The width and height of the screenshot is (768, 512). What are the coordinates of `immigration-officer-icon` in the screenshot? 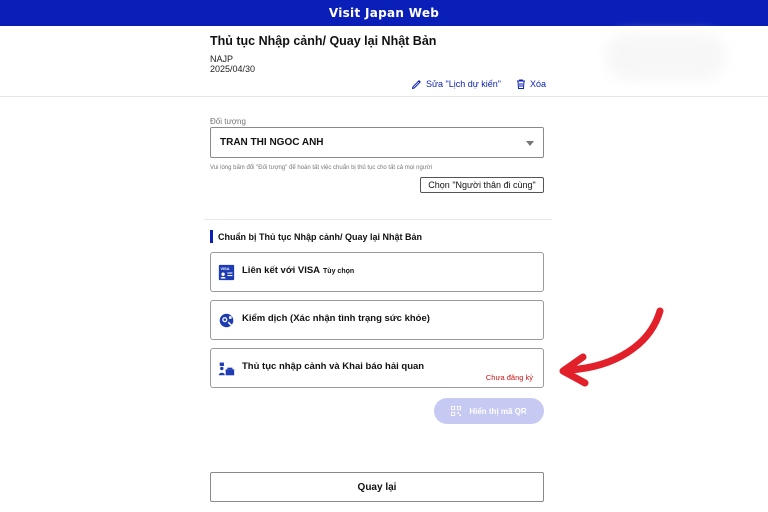 It's located at (226, 369).